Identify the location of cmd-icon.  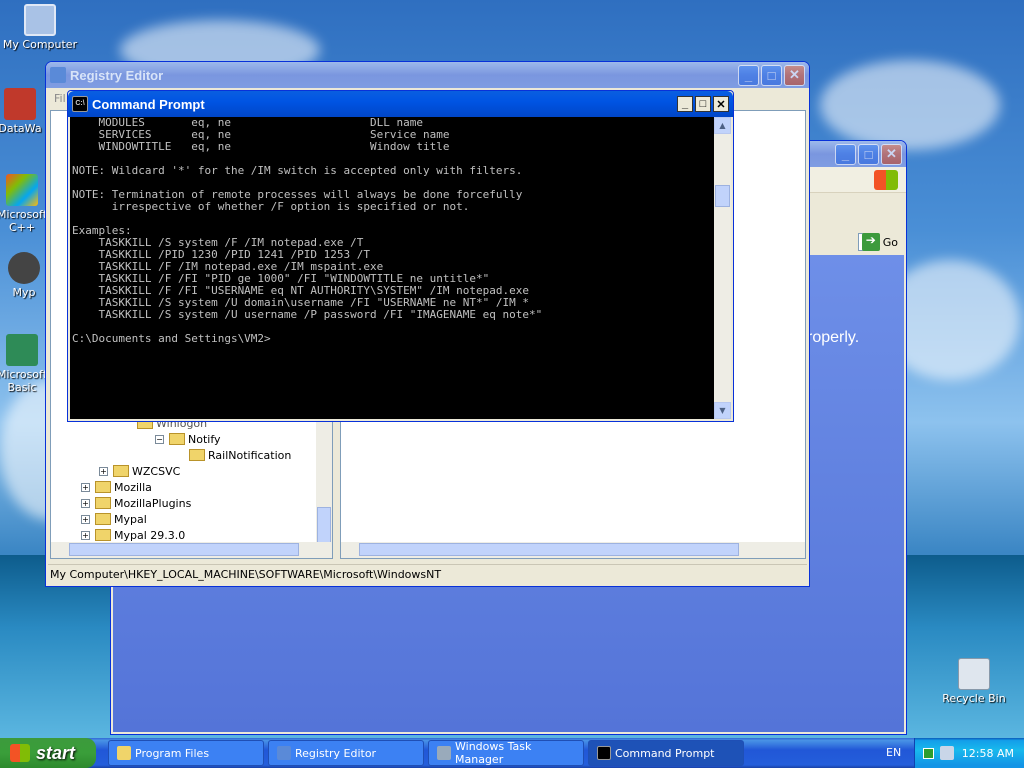
(604, 753).